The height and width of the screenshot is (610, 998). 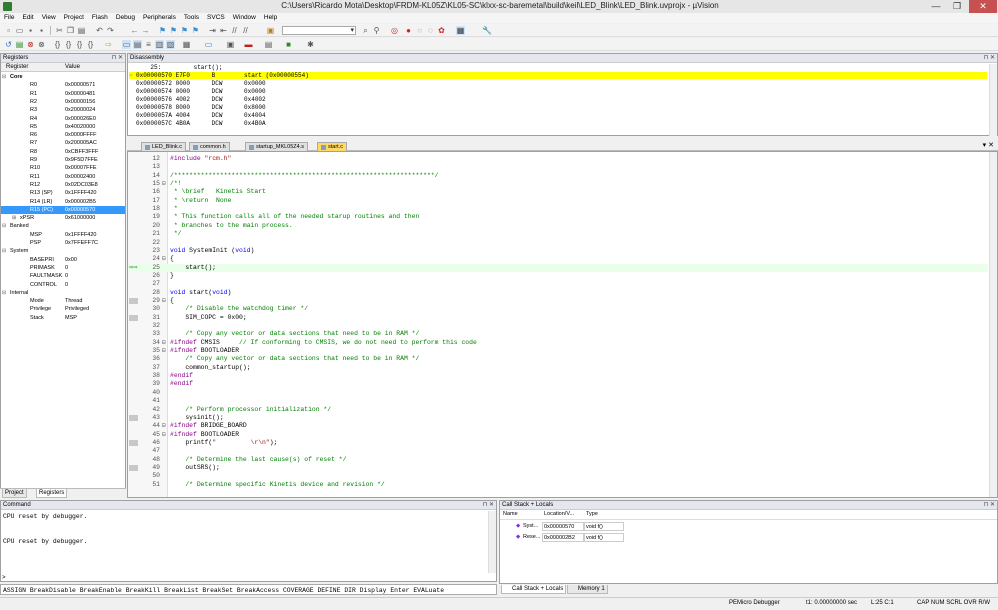 I want to click on register-value: 0x00000570, so click(x=80, y=210).